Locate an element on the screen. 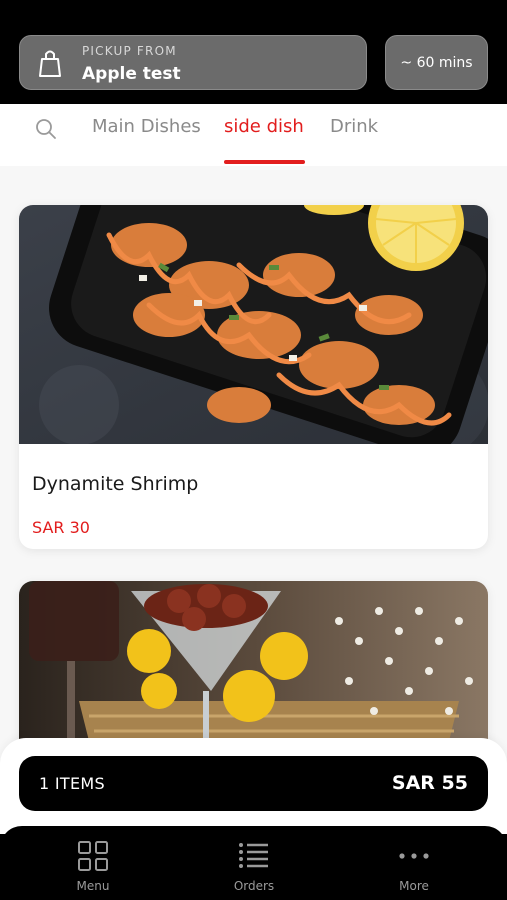  nav-menu-label: Menu is located at coordinates (93, 886).